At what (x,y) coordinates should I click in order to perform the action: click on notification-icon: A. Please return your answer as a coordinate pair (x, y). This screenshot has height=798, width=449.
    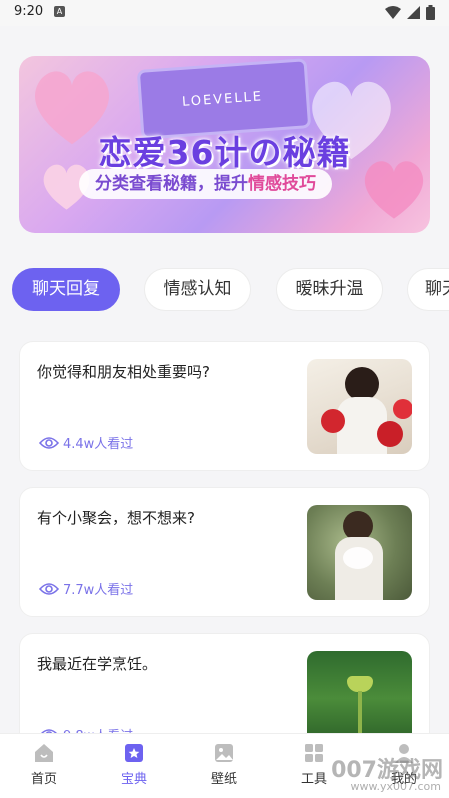
    Looking at the image, I should click on (59, 11).